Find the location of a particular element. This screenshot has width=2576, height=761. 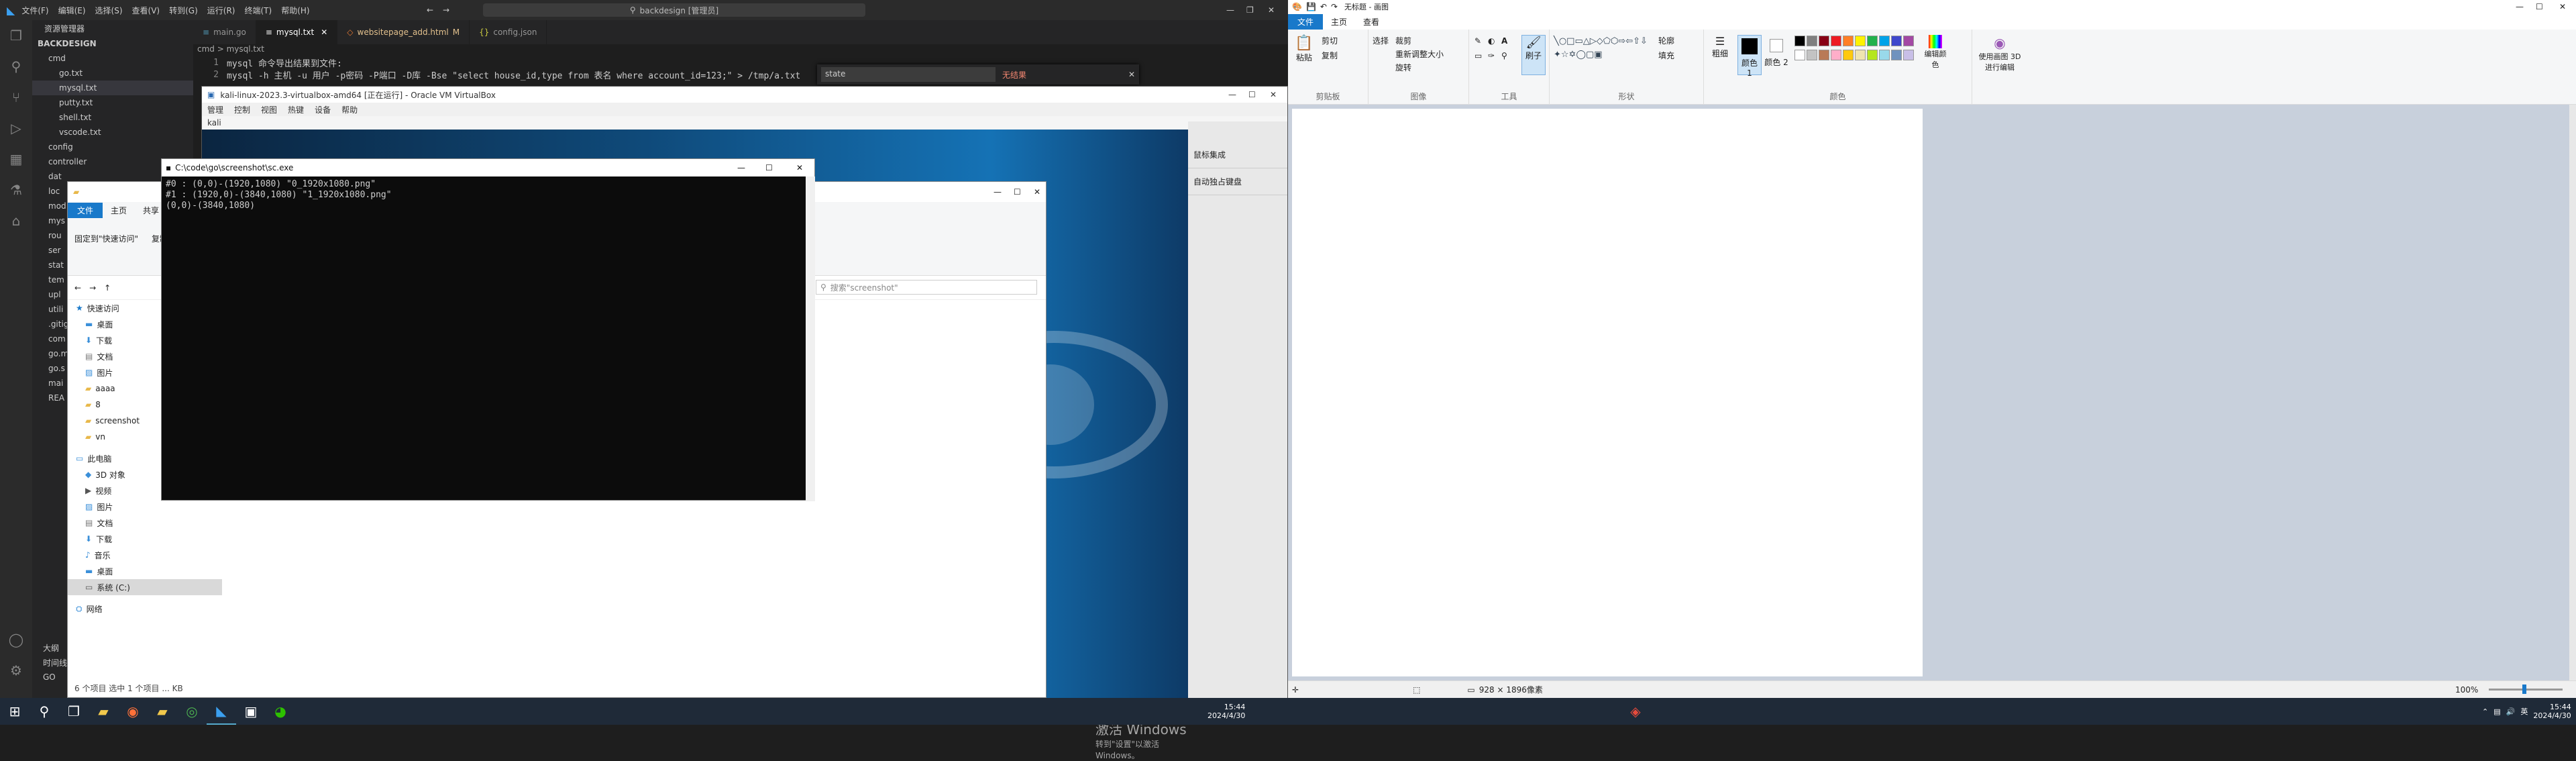

menu-file: 文件(F) is located at coordinates (34, 10).